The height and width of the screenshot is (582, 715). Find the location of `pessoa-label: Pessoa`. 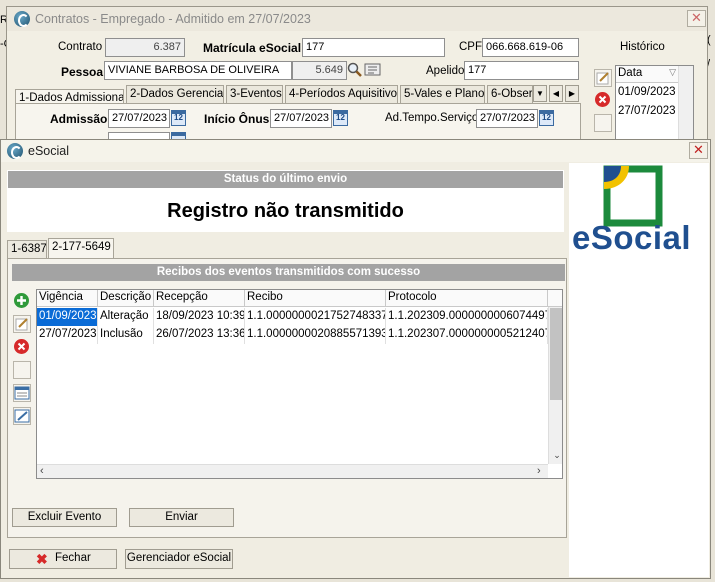

pessoa-label: Pessoa is located at coordinates (82, 72).